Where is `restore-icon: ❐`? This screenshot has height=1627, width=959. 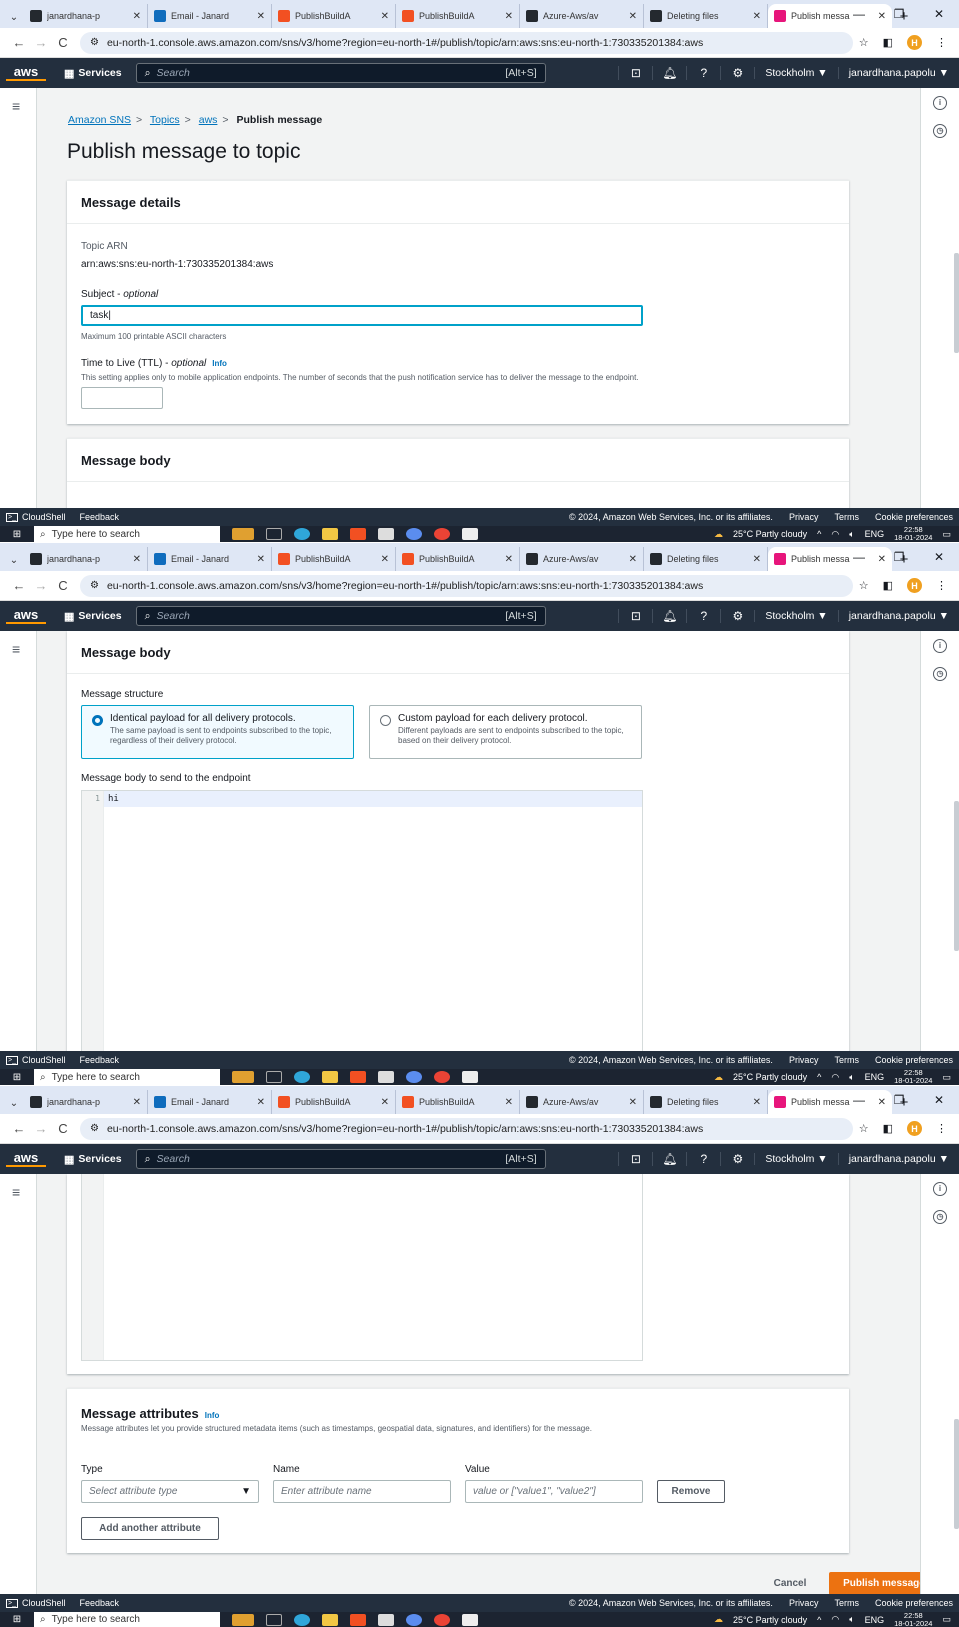 restore-icon: ❐ is located at coordinates (899, 1100).